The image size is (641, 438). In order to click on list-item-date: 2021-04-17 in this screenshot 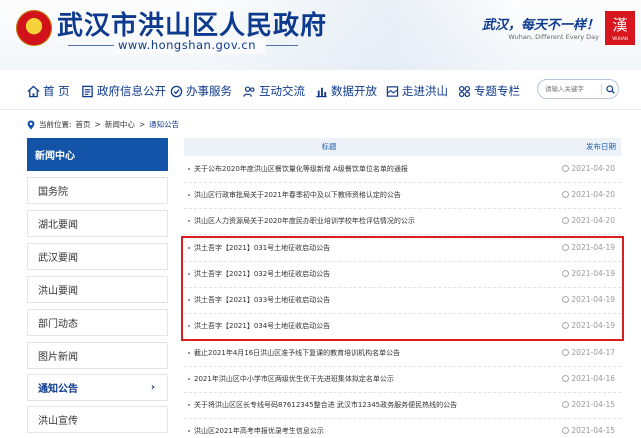, I will do `click(593, 352)`.